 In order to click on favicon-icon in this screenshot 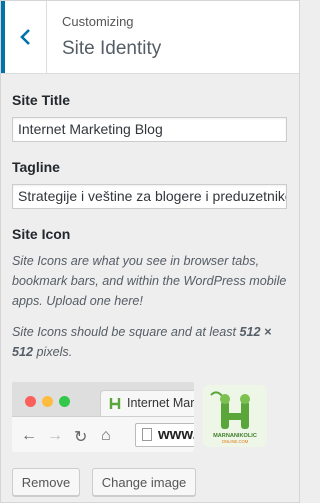, I will do `click(115, 403)`.